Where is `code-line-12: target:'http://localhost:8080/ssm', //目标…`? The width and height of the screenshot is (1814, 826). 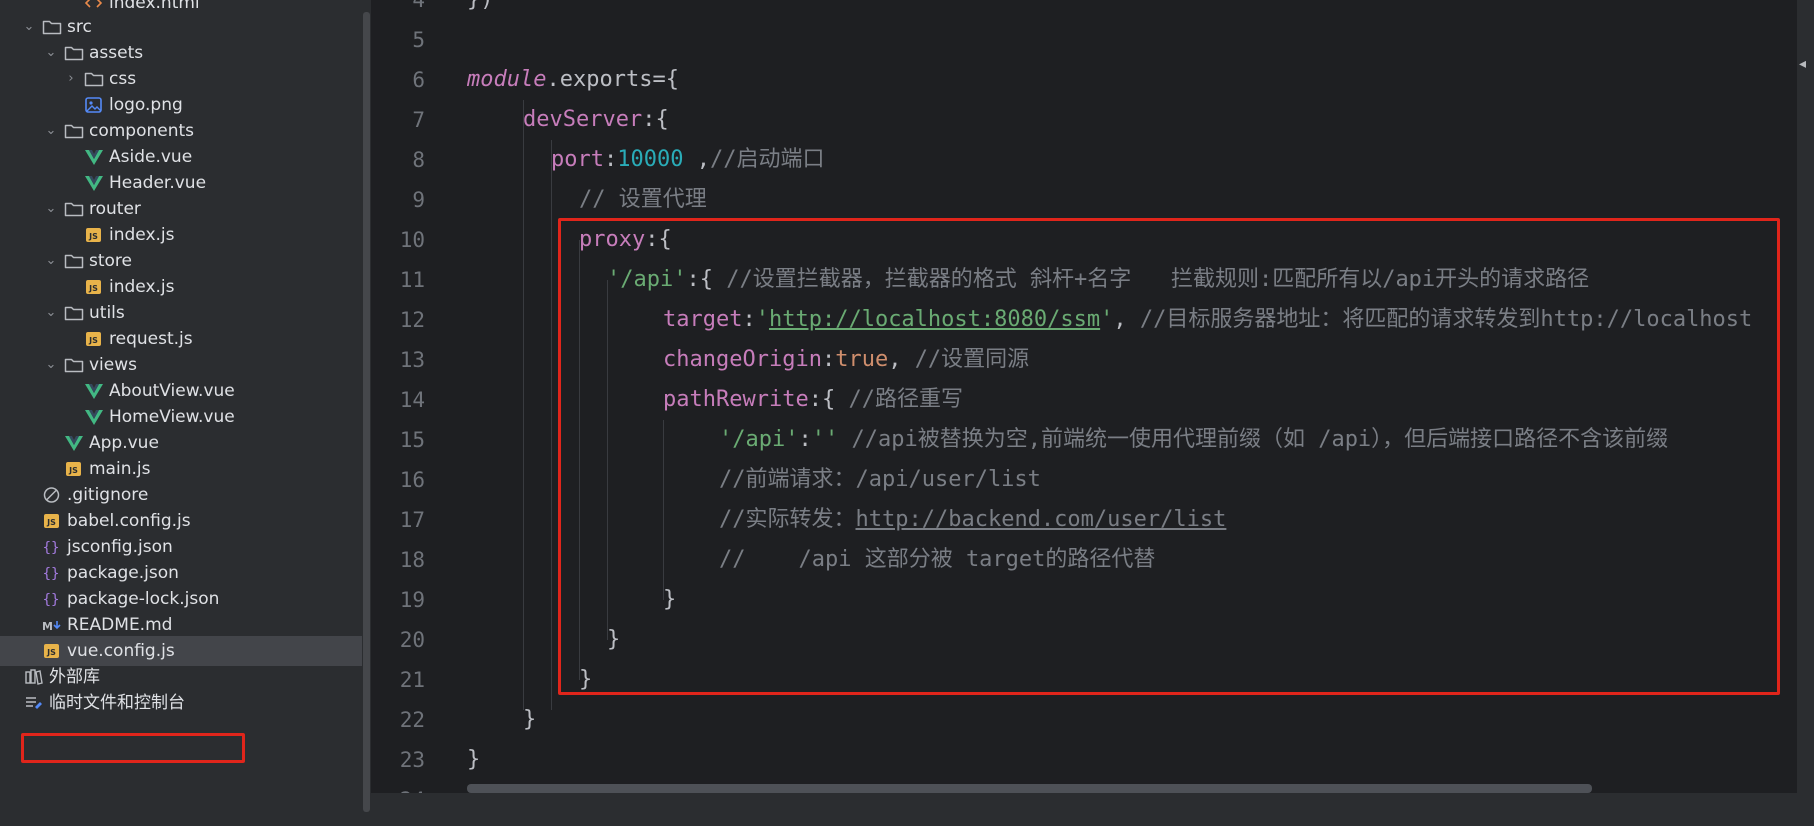 code-line-12: target:'http://localhost:8080/ssm', //目标… is located at coordinates (1207, 320).